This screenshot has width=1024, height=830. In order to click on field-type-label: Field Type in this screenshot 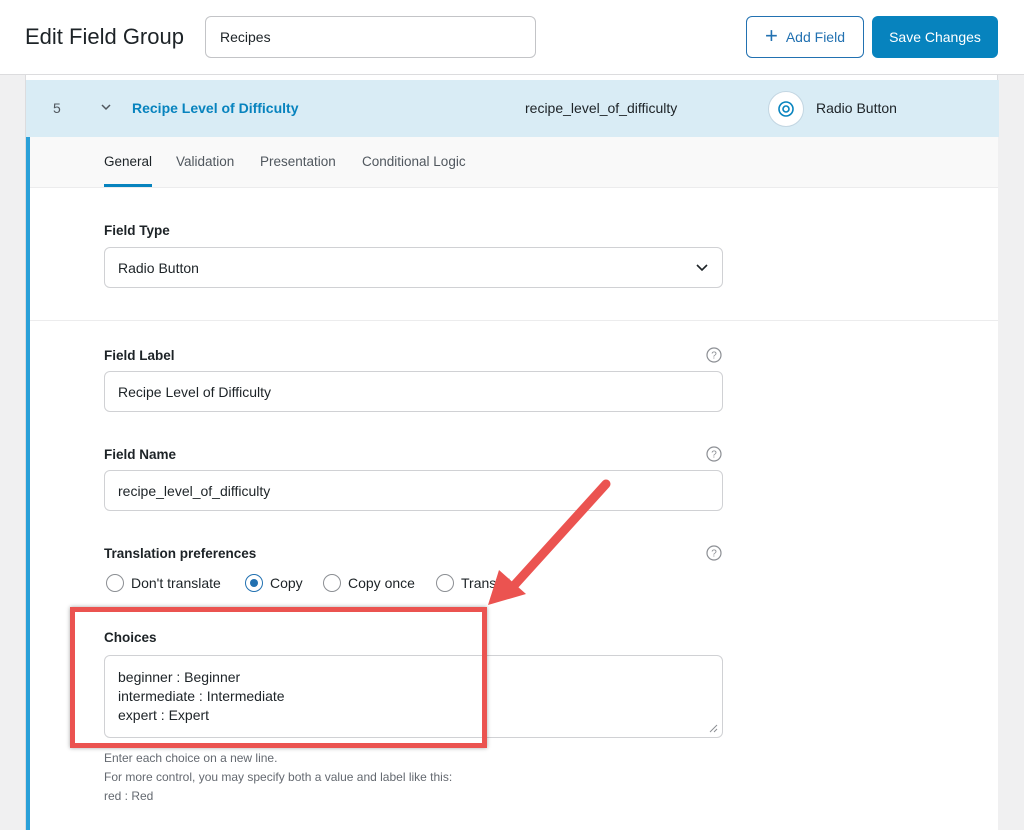, I will do `click(137, 230)`.